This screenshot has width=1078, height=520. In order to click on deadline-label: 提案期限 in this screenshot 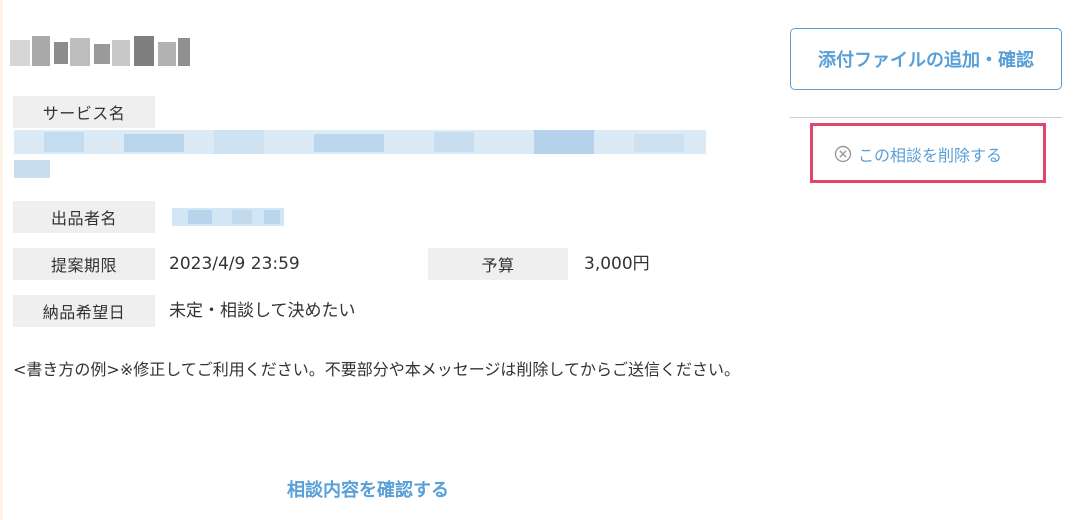, I will do `click(84, 264)`.